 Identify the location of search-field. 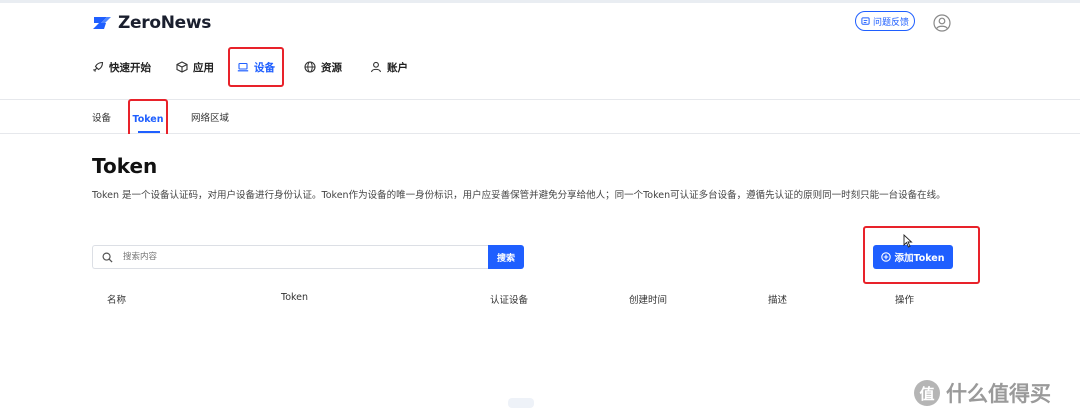
(290, 257).